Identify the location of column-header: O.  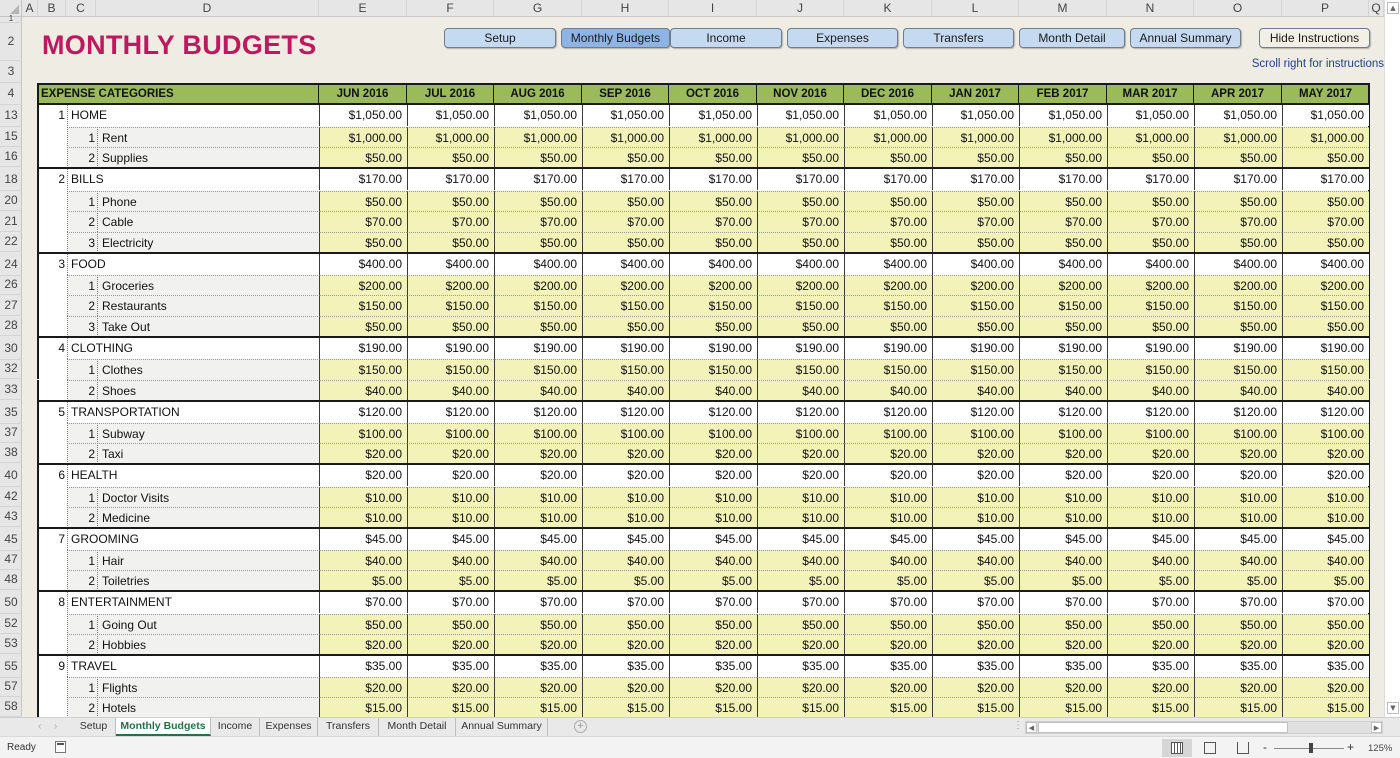
(1238, 8).